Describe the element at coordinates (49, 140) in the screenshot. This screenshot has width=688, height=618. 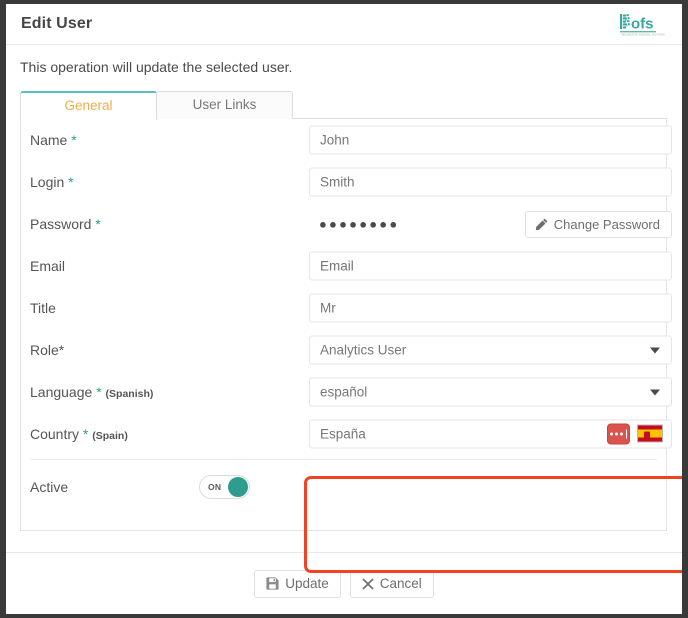
I see `name-label-text: Name` at that location.